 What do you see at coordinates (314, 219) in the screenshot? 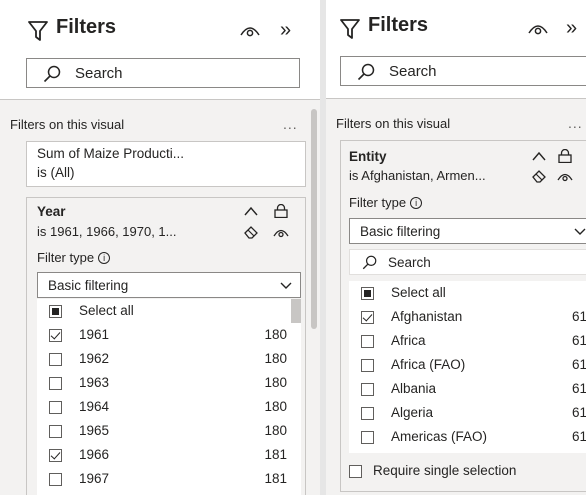
I see `pane-scrollbar` at bounding box center [314, 219].